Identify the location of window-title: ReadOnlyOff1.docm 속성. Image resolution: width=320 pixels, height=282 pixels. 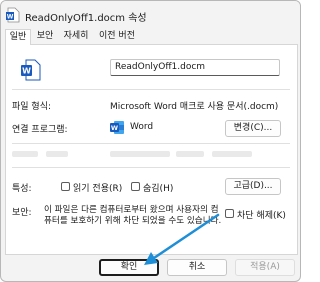
(86, 18).